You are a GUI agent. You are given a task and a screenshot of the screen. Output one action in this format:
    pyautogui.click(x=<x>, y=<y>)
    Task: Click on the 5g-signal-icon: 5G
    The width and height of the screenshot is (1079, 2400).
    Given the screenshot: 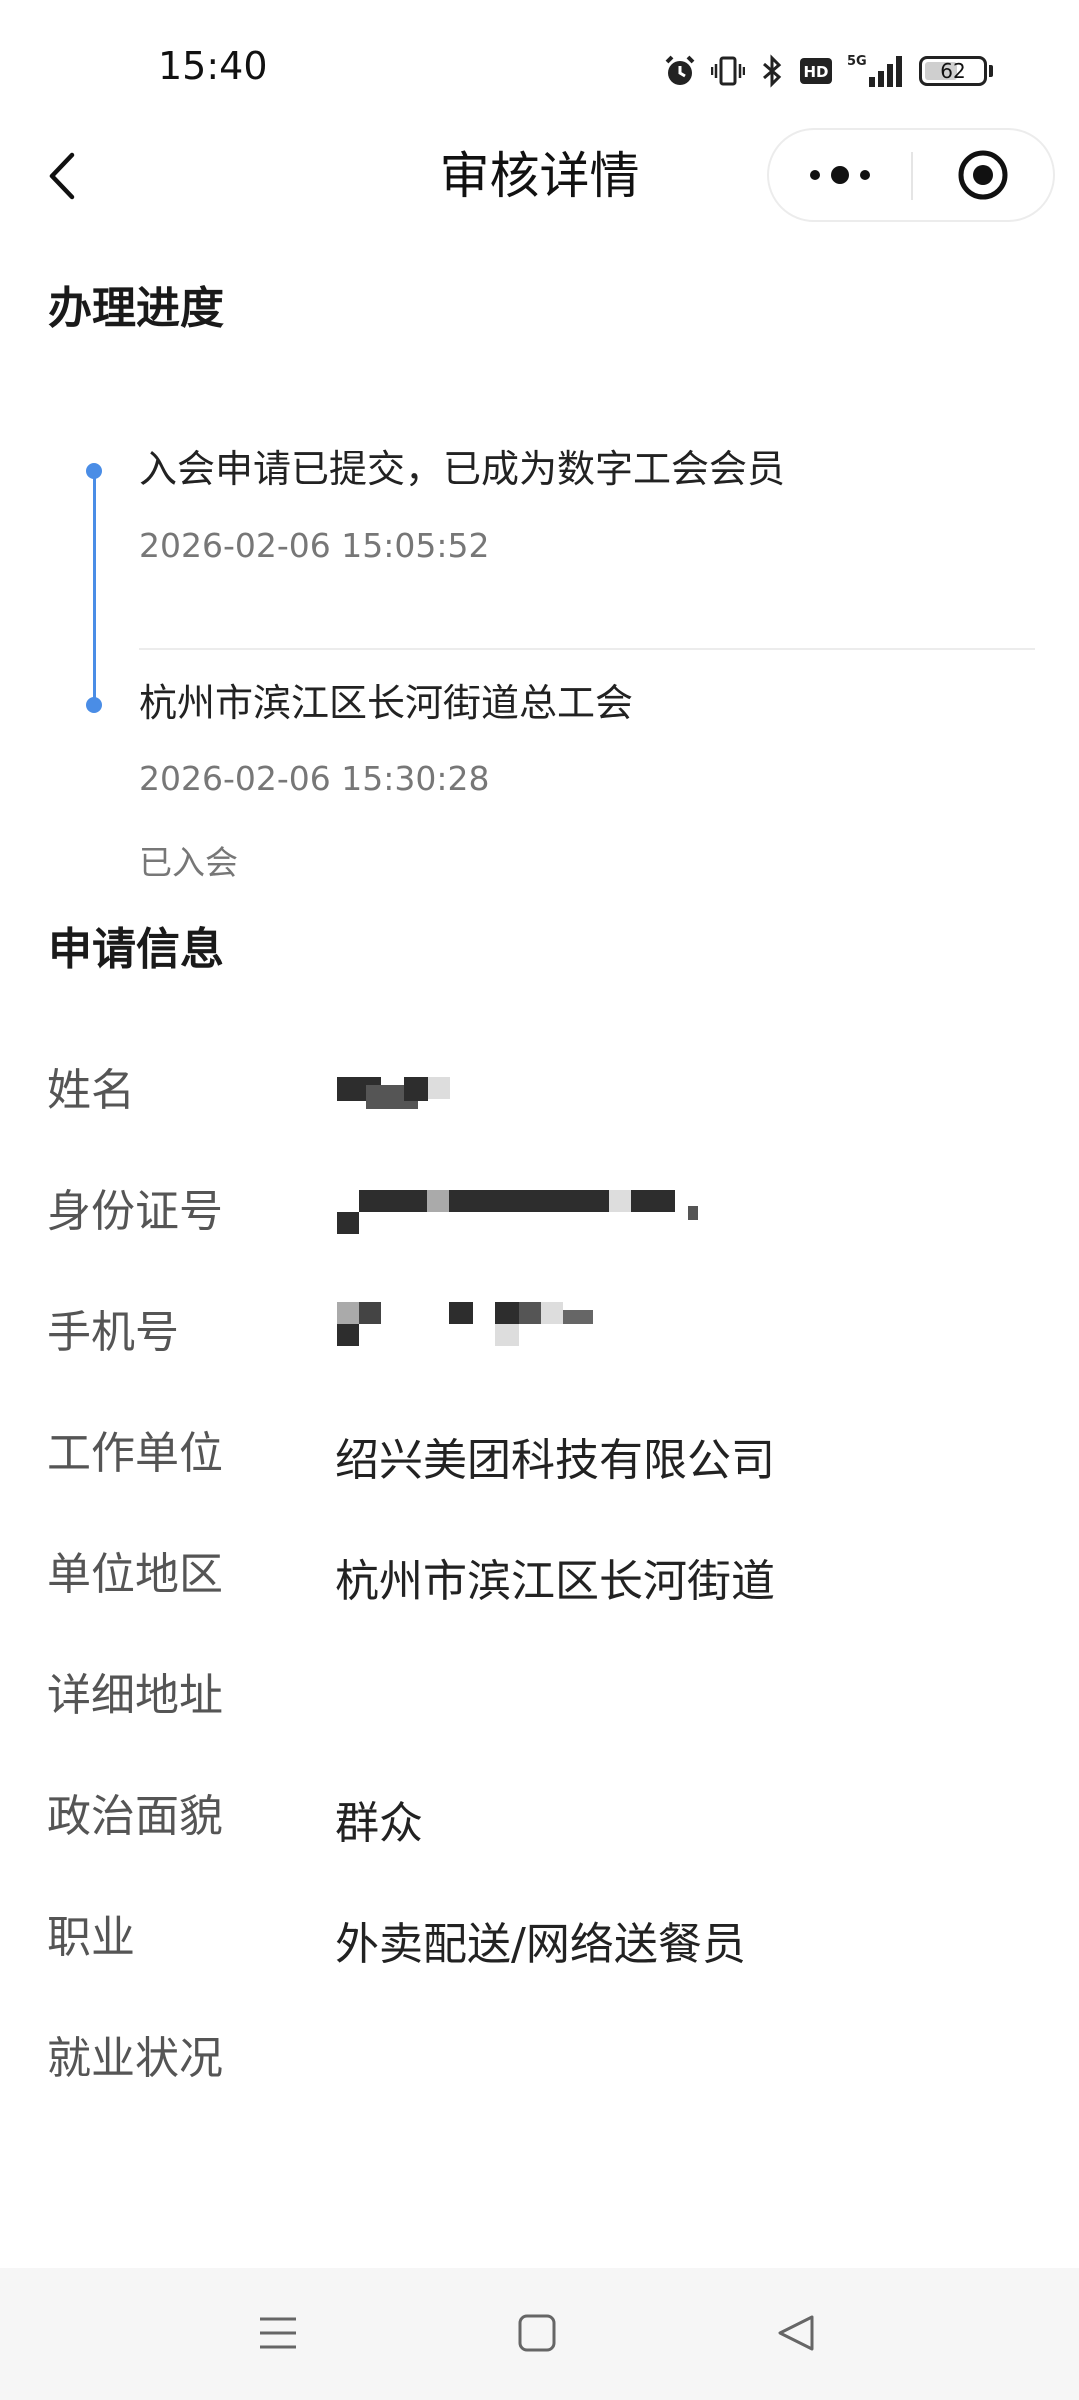 What is the action you would take?
    pyautogui.click(x=874, y=70)
    